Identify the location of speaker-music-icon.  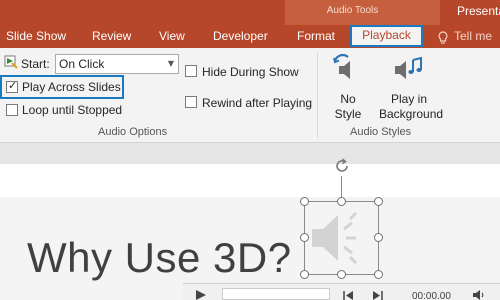
(408, 67).